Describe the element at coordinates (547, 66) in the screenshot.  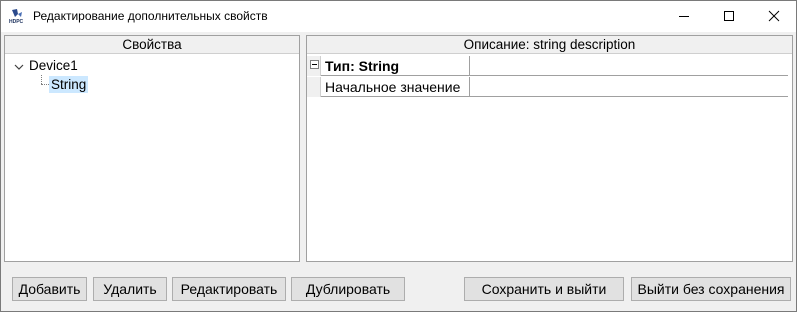
I see `grid-row-type: Тип: String` at that location.